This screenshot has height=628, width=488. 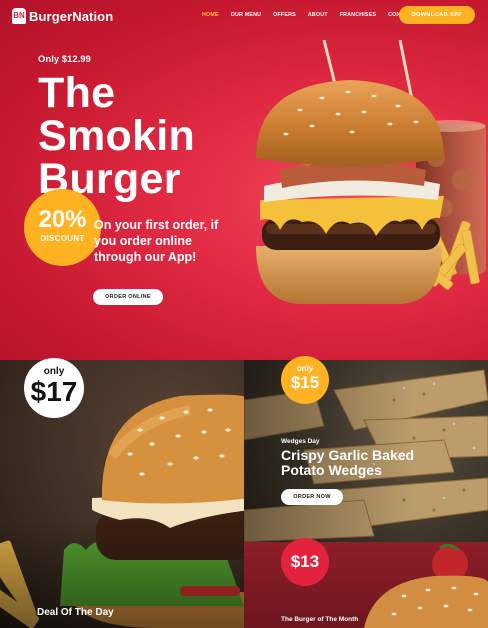 I want to click on discount-label: DISCOUNT, so click(x=62, y=238).